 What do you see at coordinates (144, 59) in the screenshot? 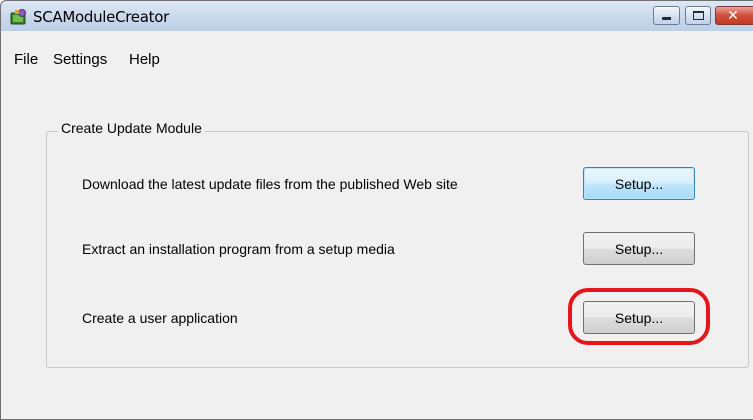
I see `menu-help: Help` at bounding box center [144, 59].